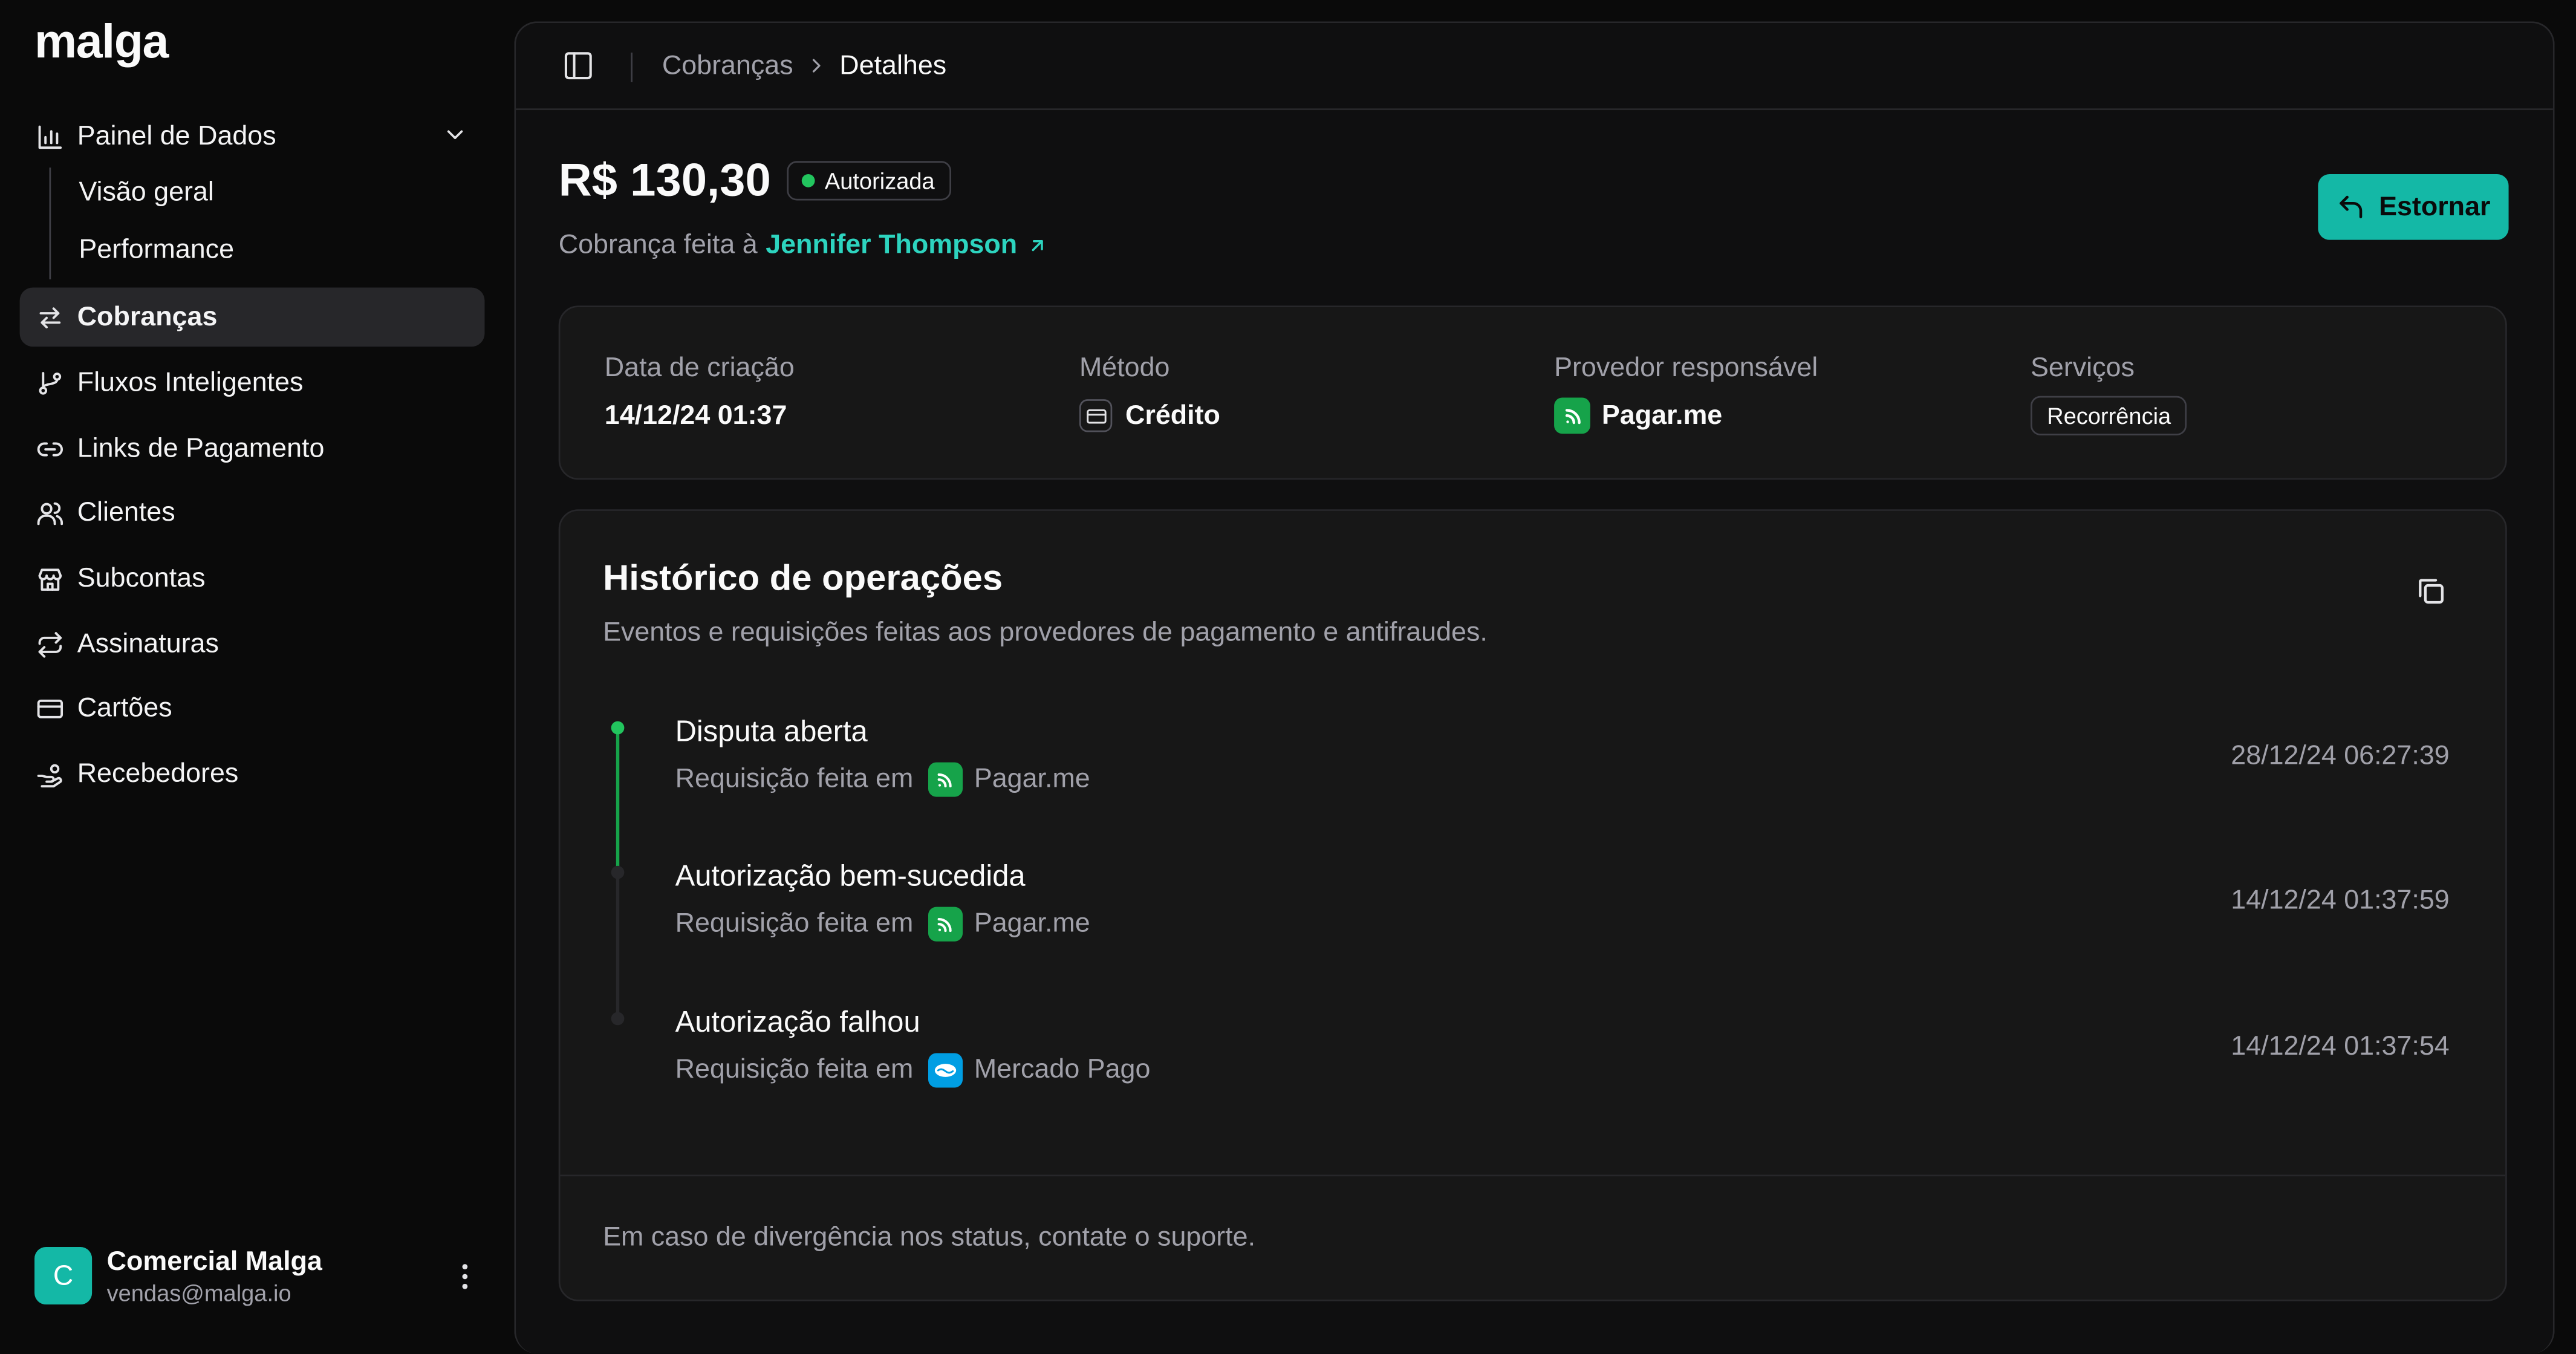  What do you see at coordinates (2109, 394) in the screenshot?
I see `detail-services: Serviços Recorrência` at bounding box center [2109, 394].